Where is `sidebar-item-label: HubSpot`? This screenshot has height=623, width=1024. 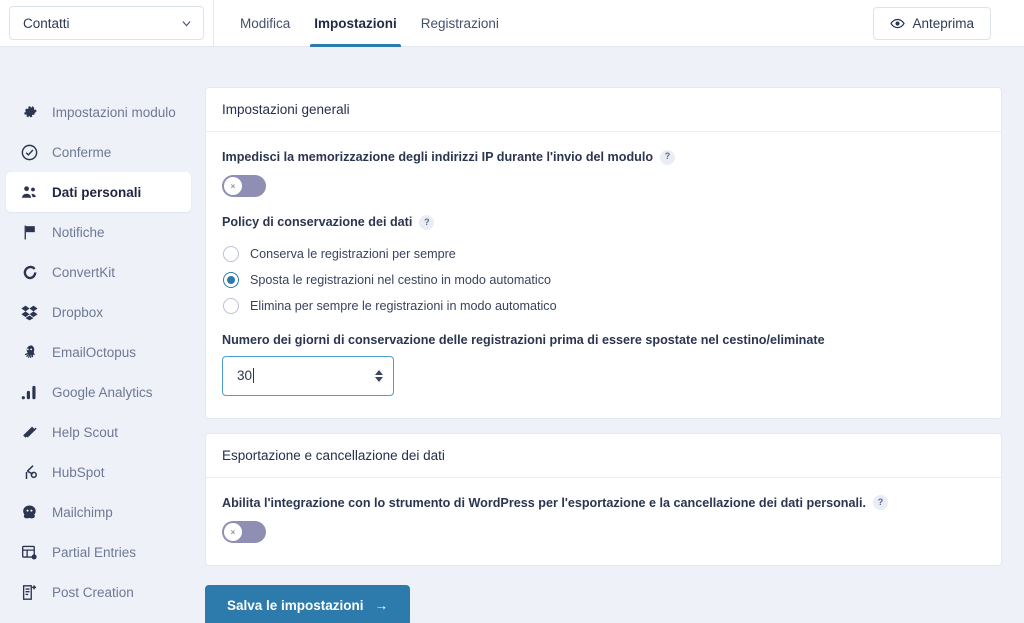 sidebar-item-label: HubSpot is located at coordinates (78, 472).